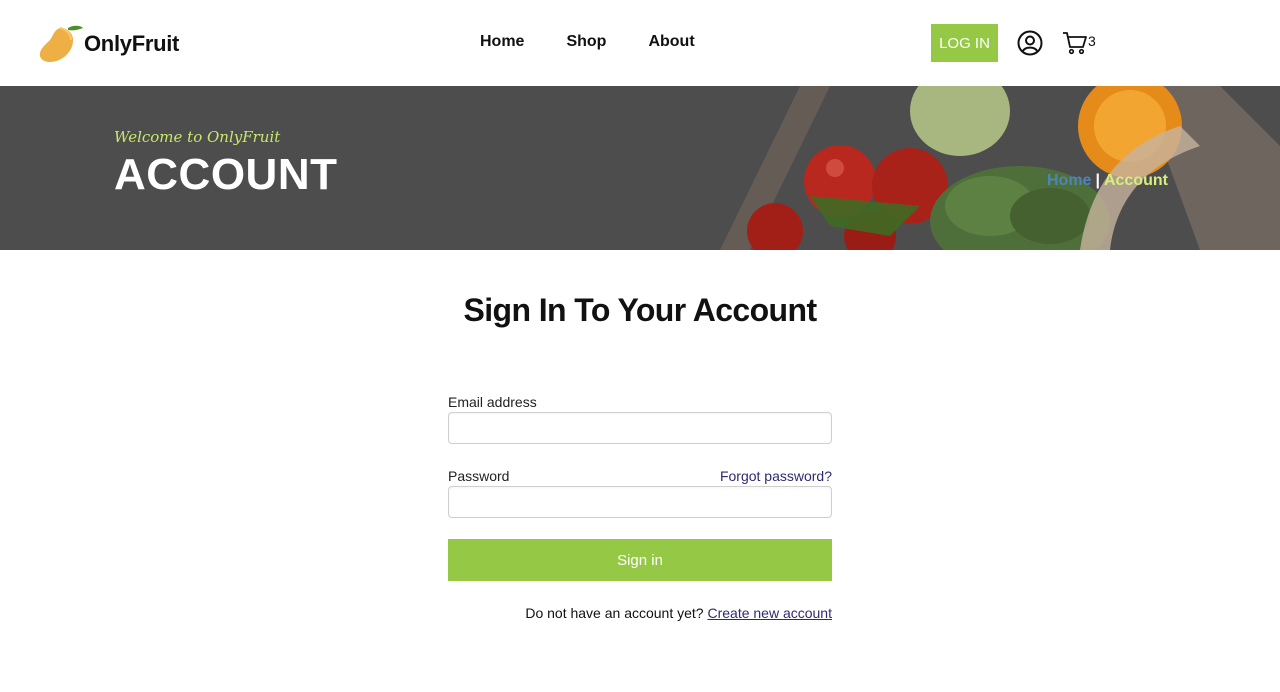 The image size is (1280, 692). I want to click on create-account-prompt: Do not have an account yet?, so click(614, 613).